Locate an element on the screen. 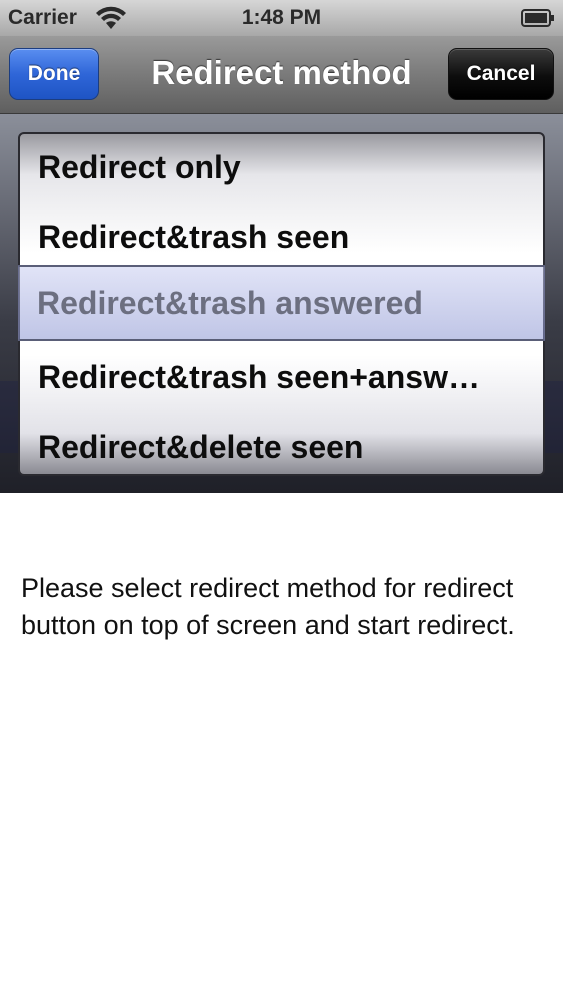 The image size is (563, 1000). picker-option-selected: Redirect&trash answered is located at coordinates (230, 302).